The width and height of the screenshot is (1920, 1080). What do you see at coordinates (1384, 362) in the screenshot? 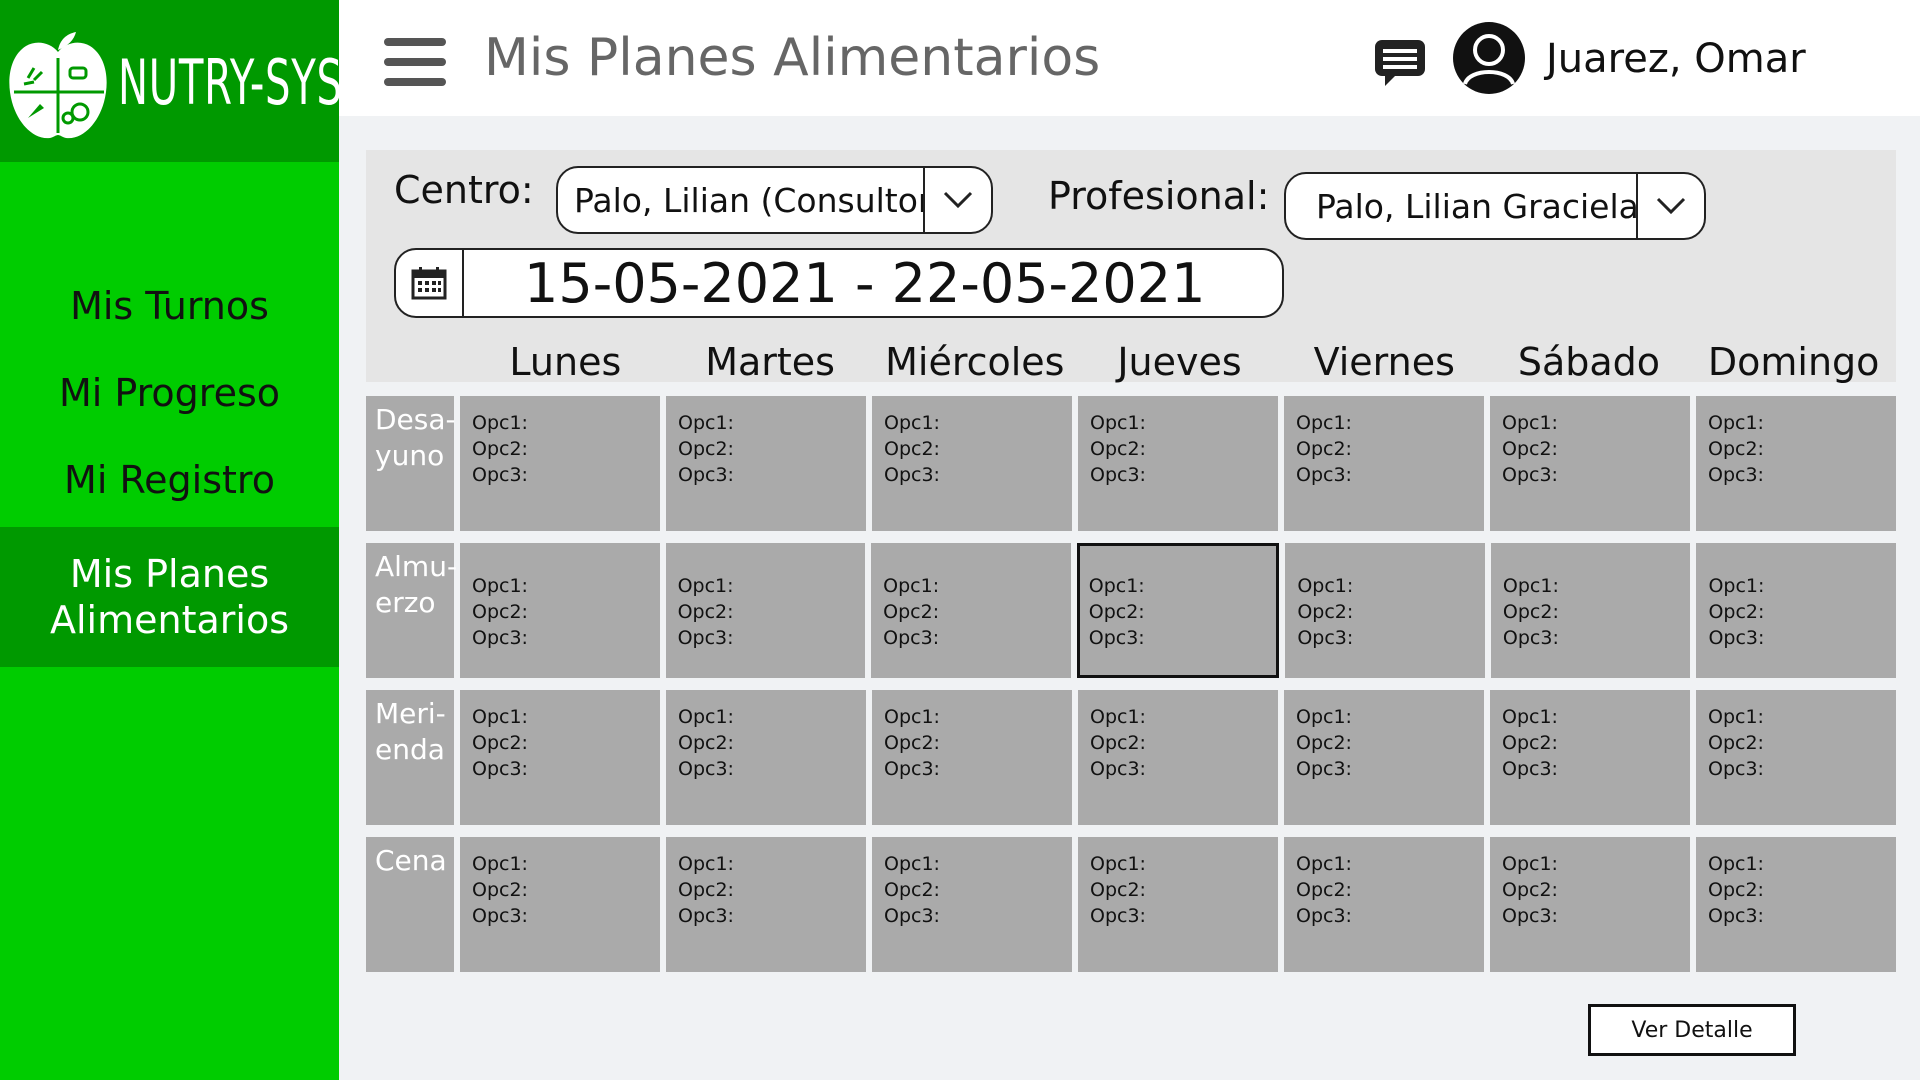
I see `day-header: Viernes` at bounding box center [1384, 362].